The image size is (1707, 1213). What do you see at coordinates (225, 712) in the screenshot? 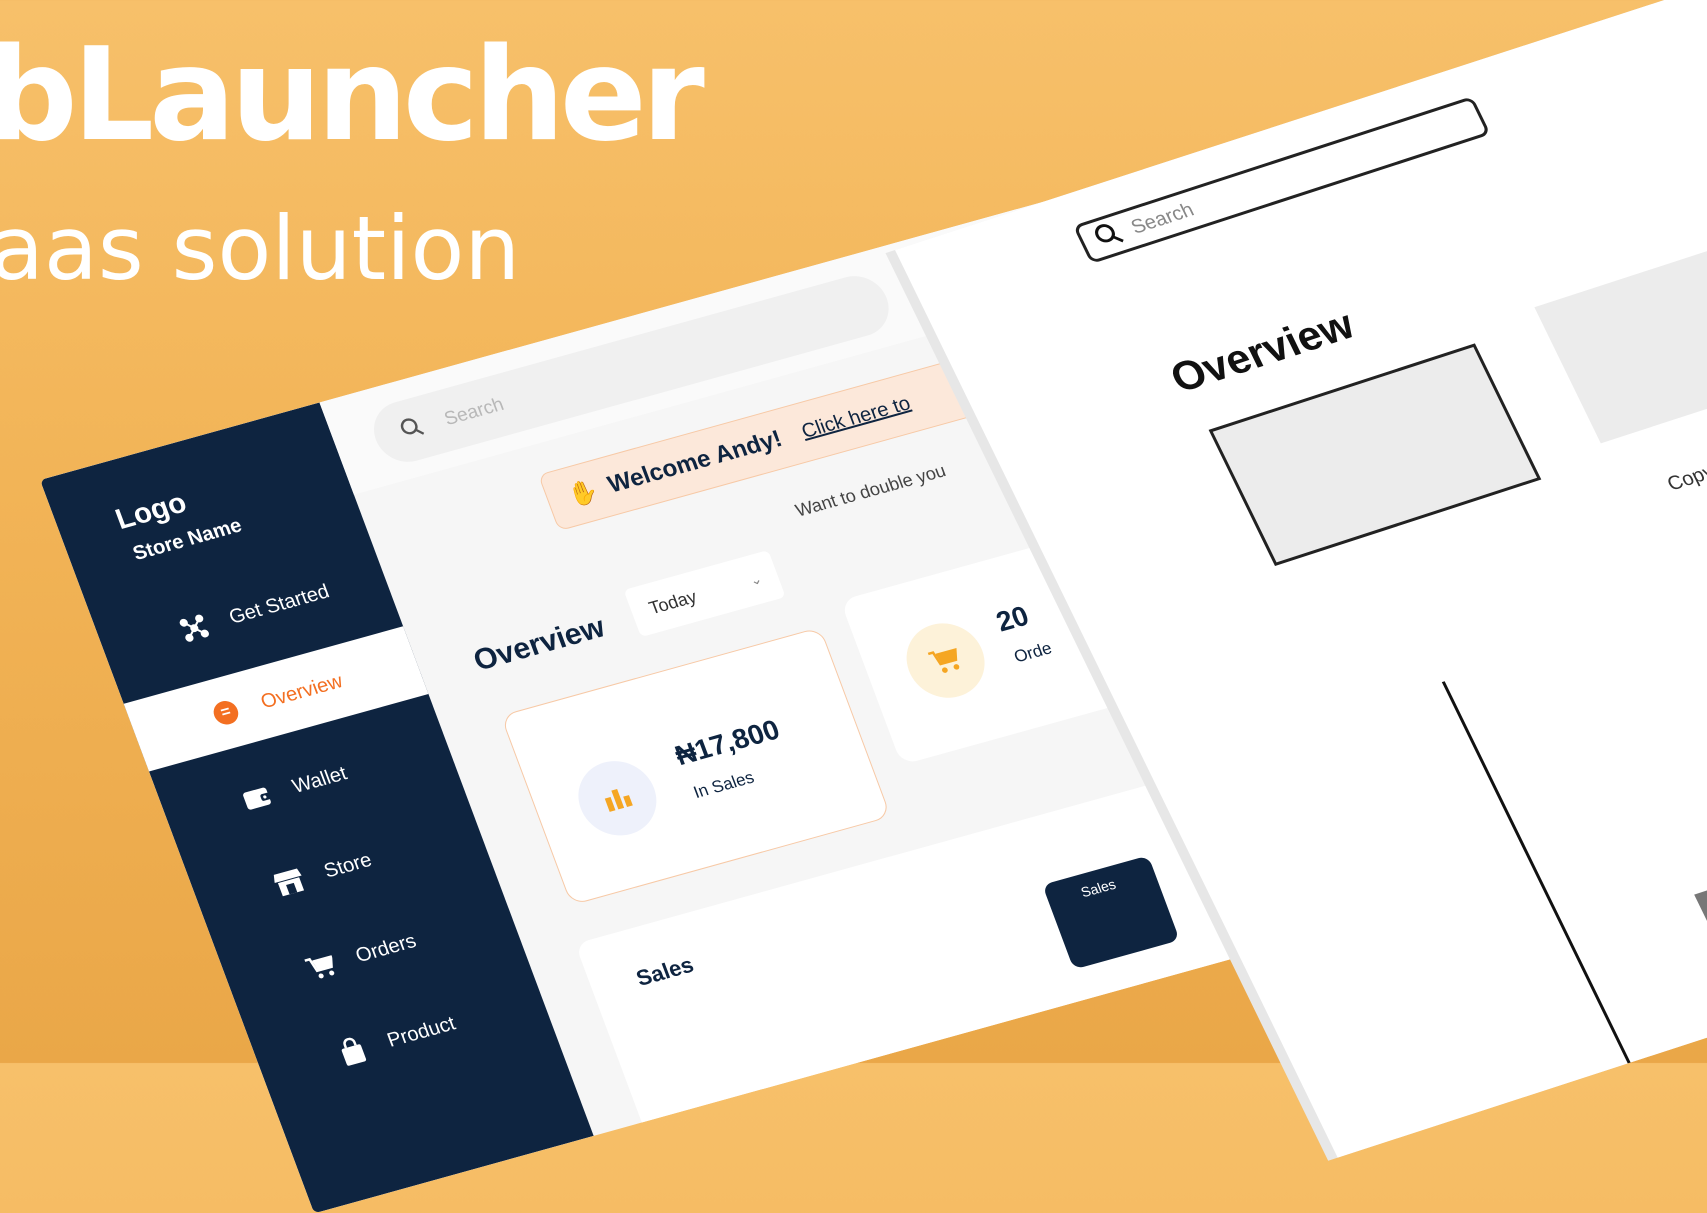
I see `overview-icon: =` at bounding box center [225, 712].